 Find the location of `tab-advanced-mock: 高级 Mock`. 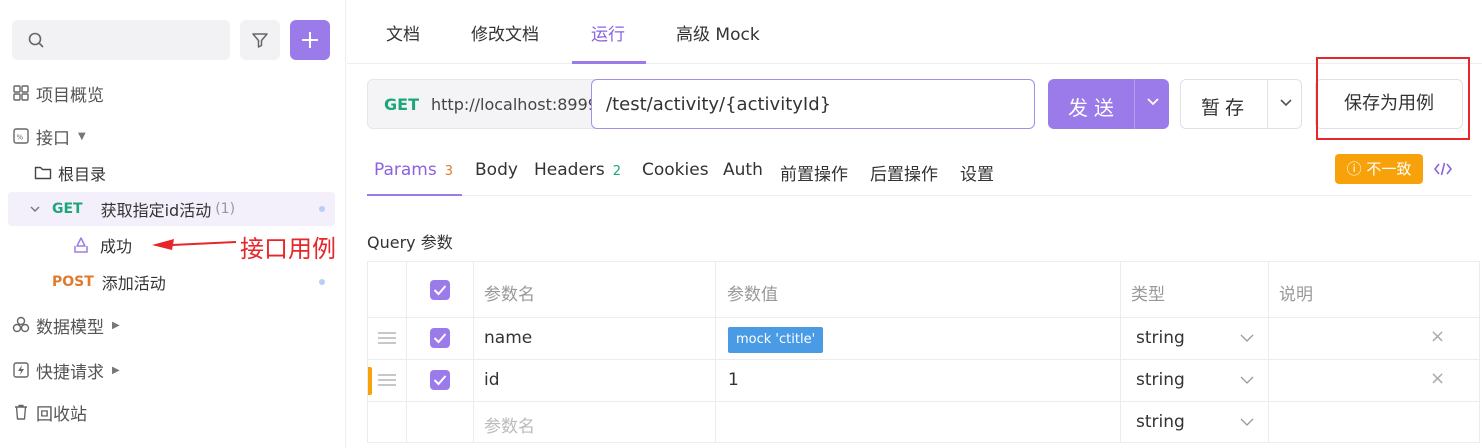

tab-advanced-mock: 高级 Mock is located at coordinates (718, 32).